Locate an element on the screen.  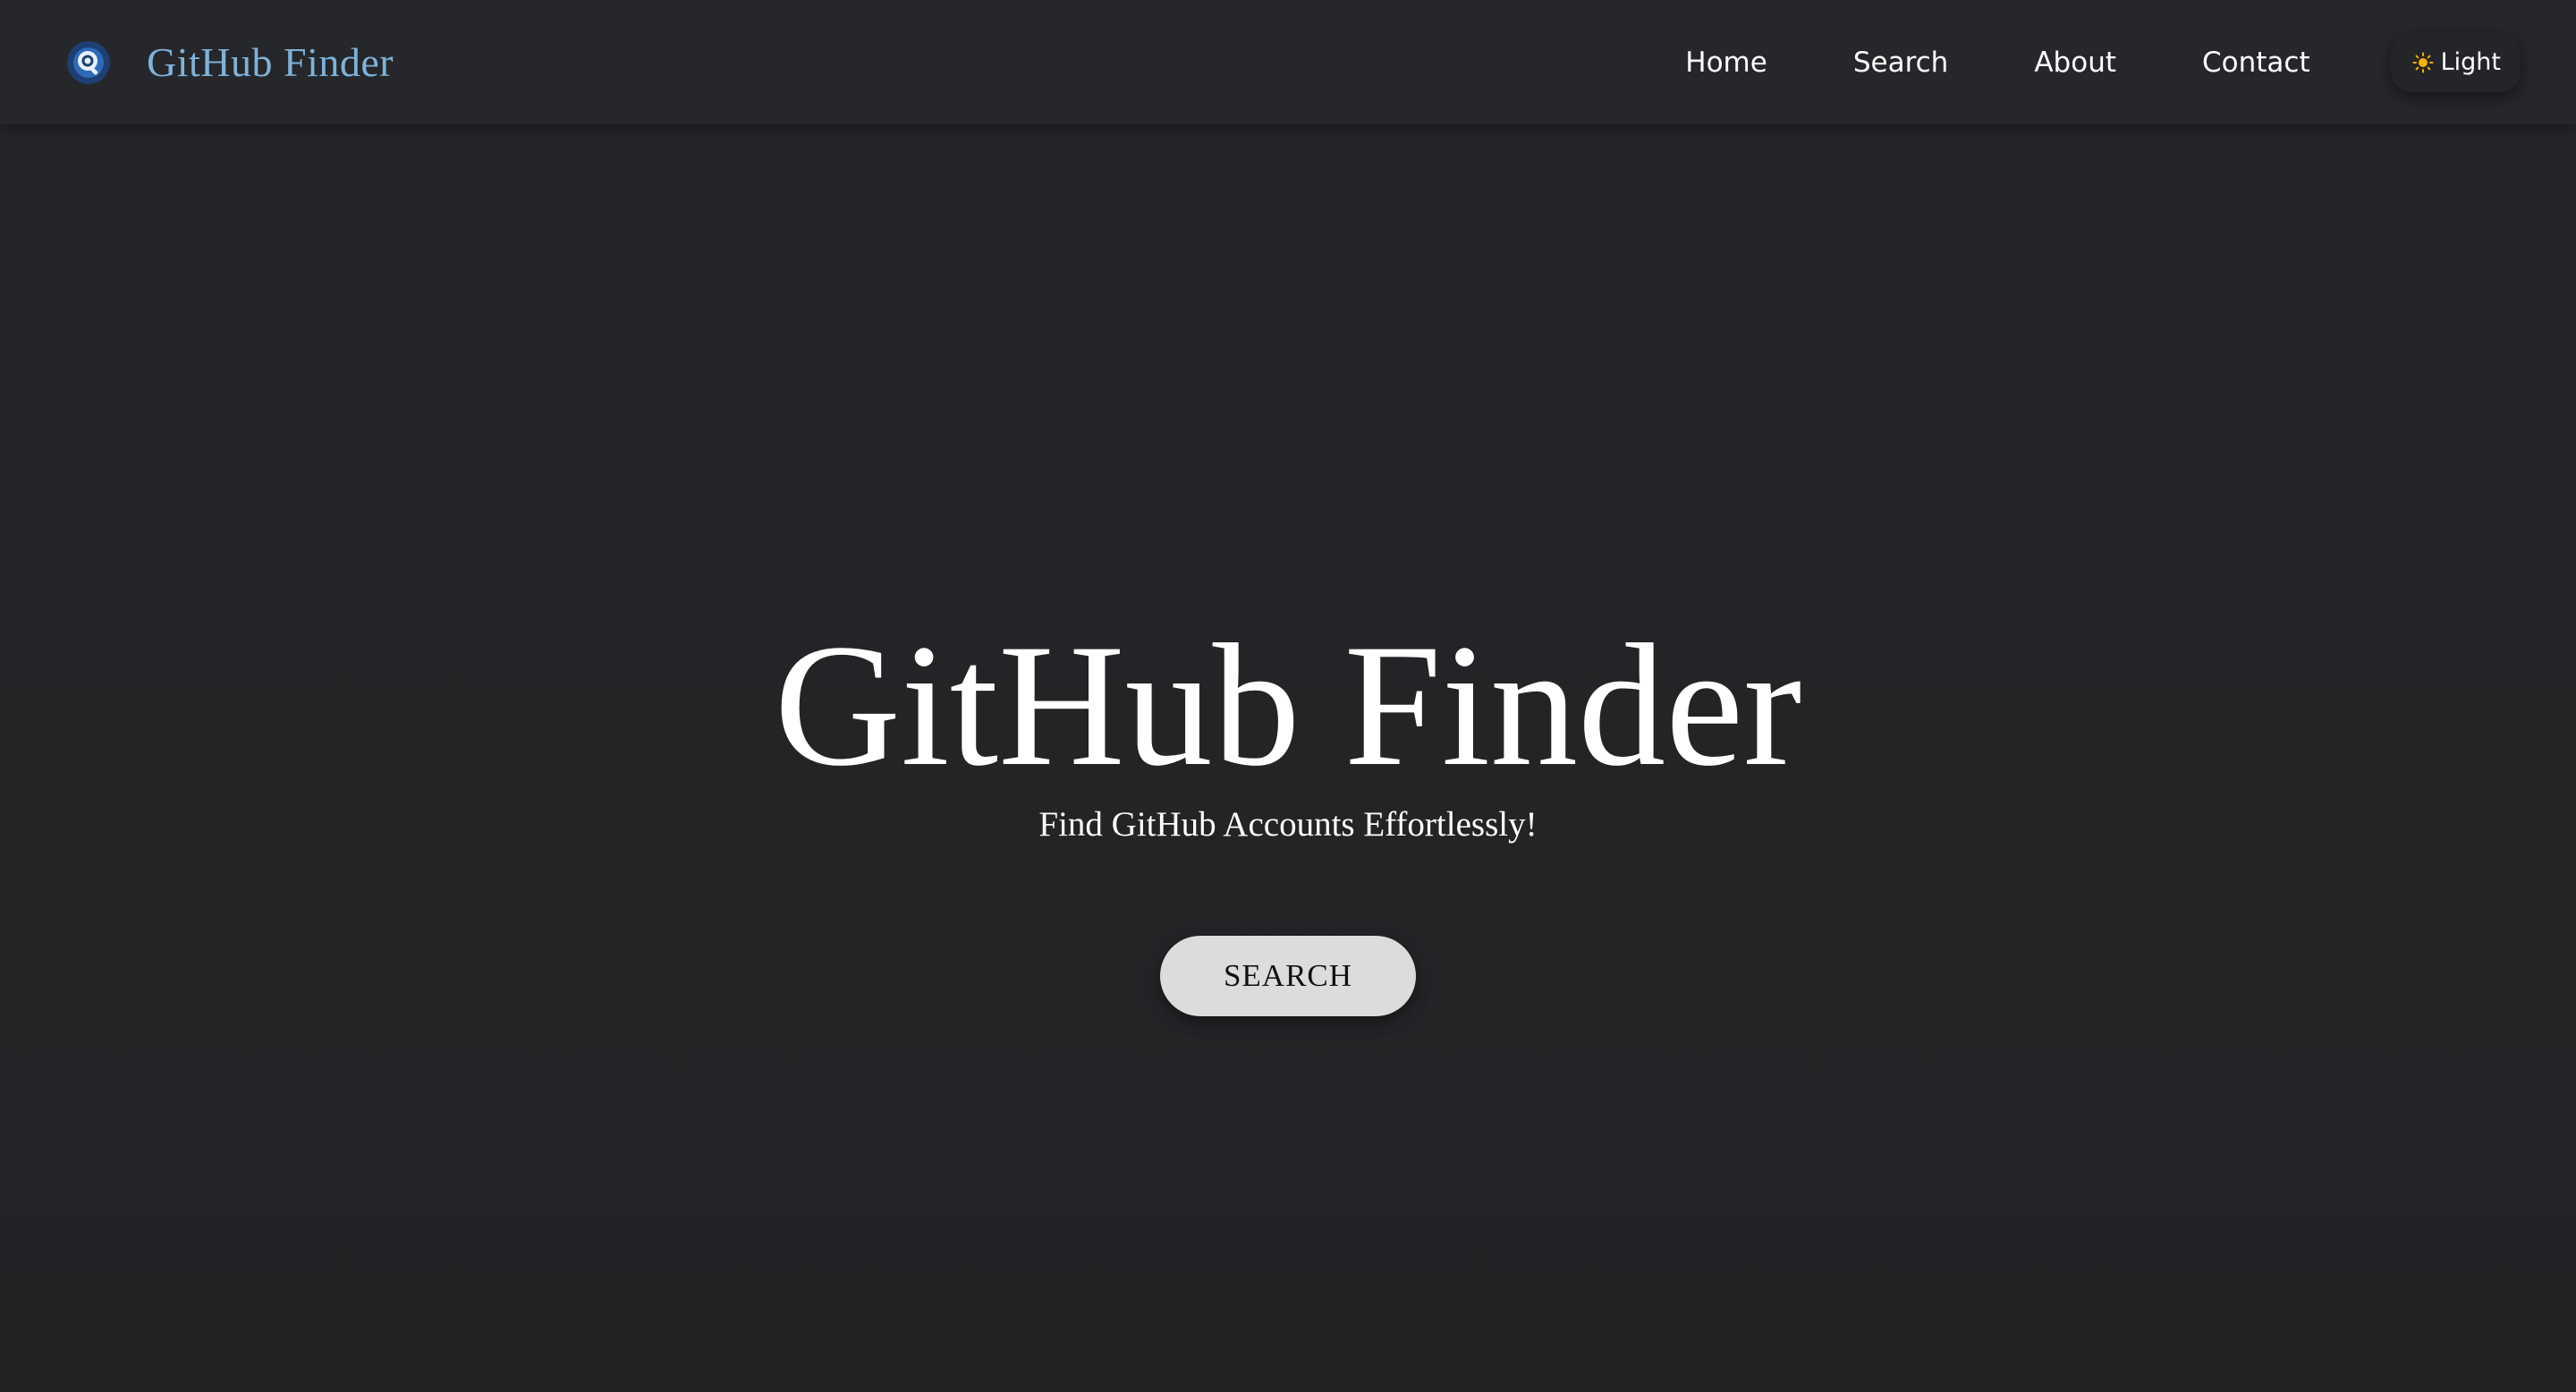
theme-toggle-button: Light is located at coordinates (2455, 62).